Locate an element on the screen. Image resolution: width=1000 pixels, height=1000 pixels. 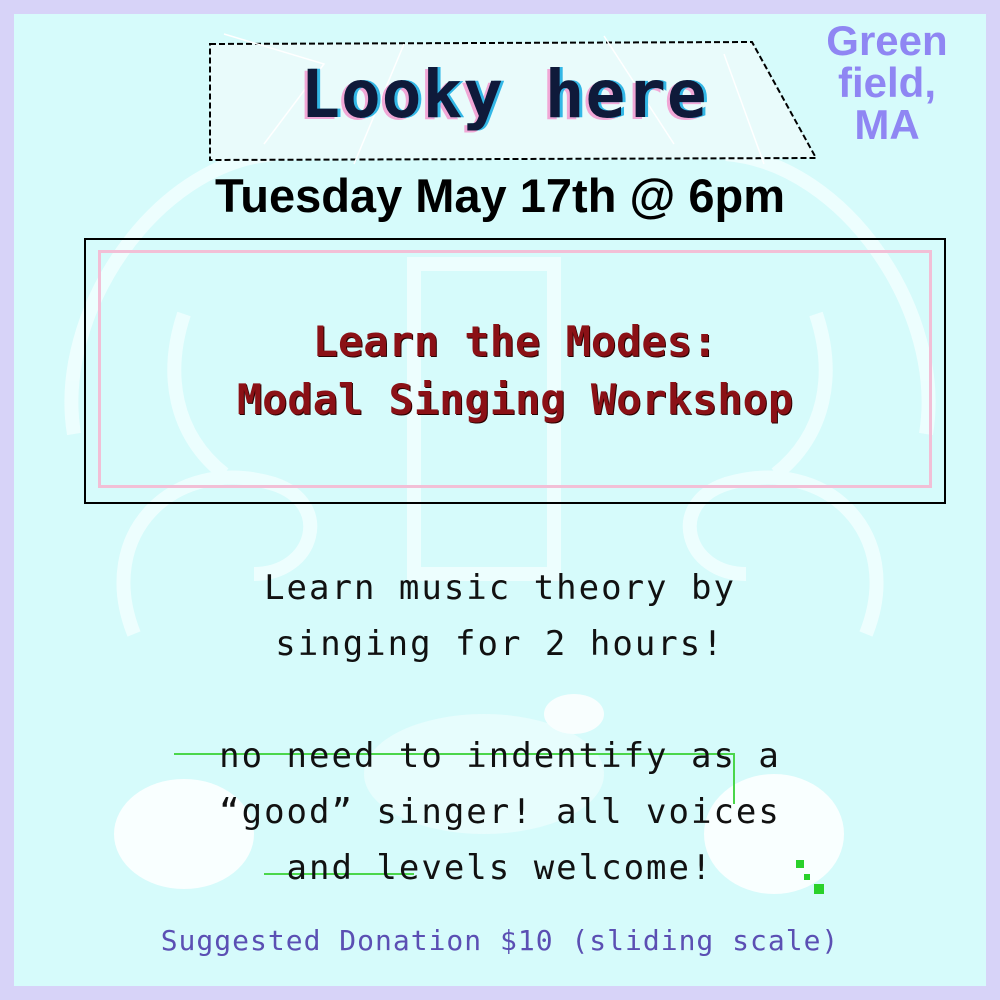
location-line-2: field, is located at coordinates (886, 82).